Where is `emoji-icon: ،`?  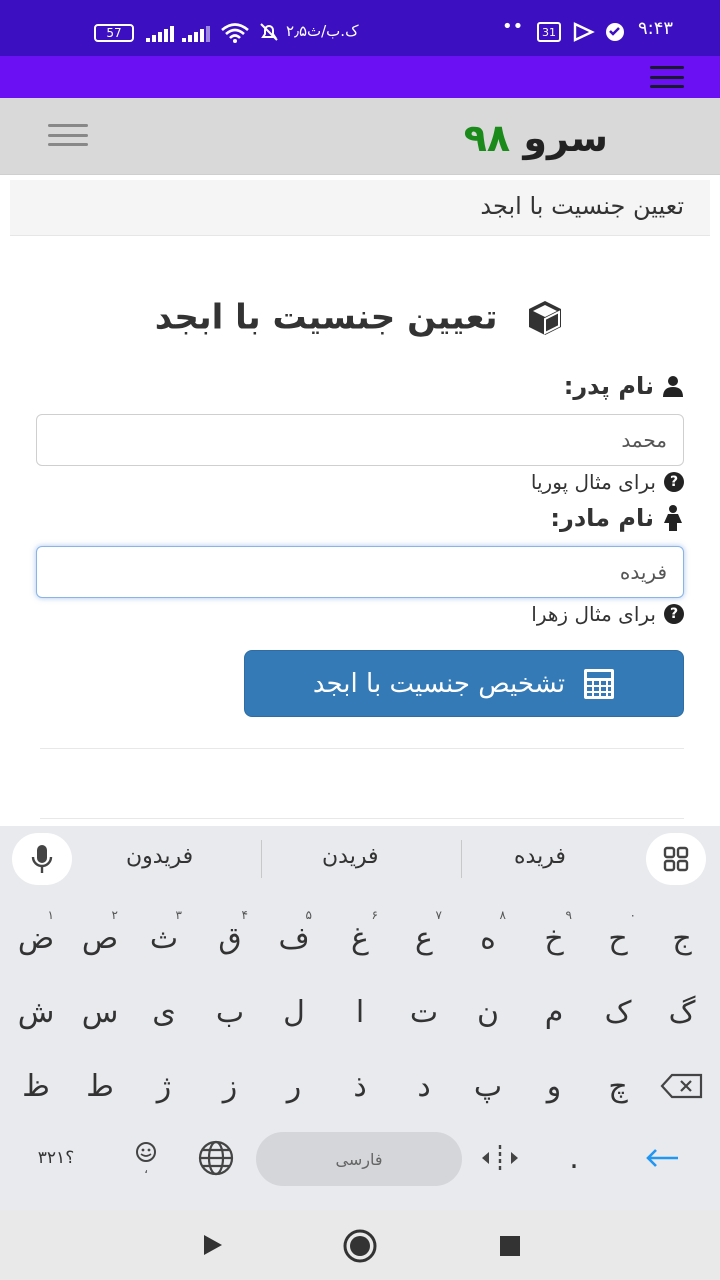 emoji-icon: ، is located at coordinates (146, 1158).